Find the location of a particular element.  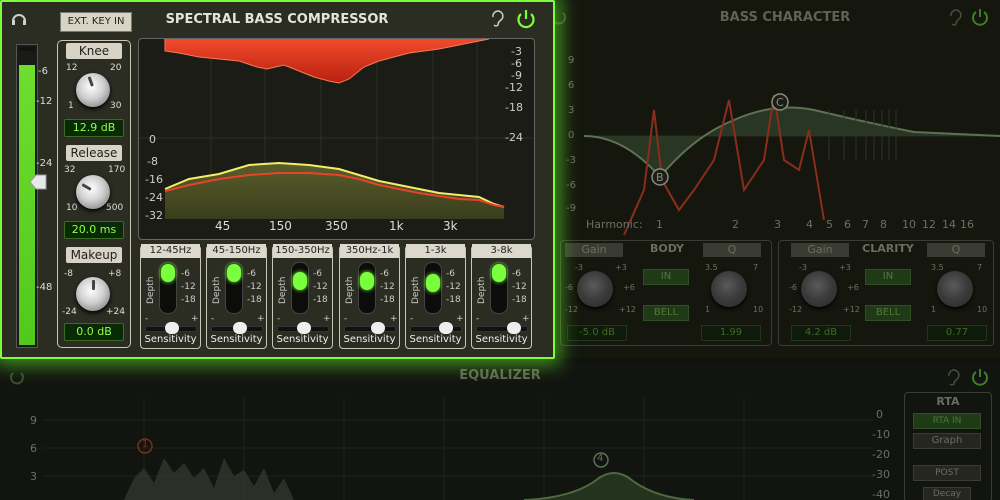

bass-ear-icon is located at coordinates (955, 17).